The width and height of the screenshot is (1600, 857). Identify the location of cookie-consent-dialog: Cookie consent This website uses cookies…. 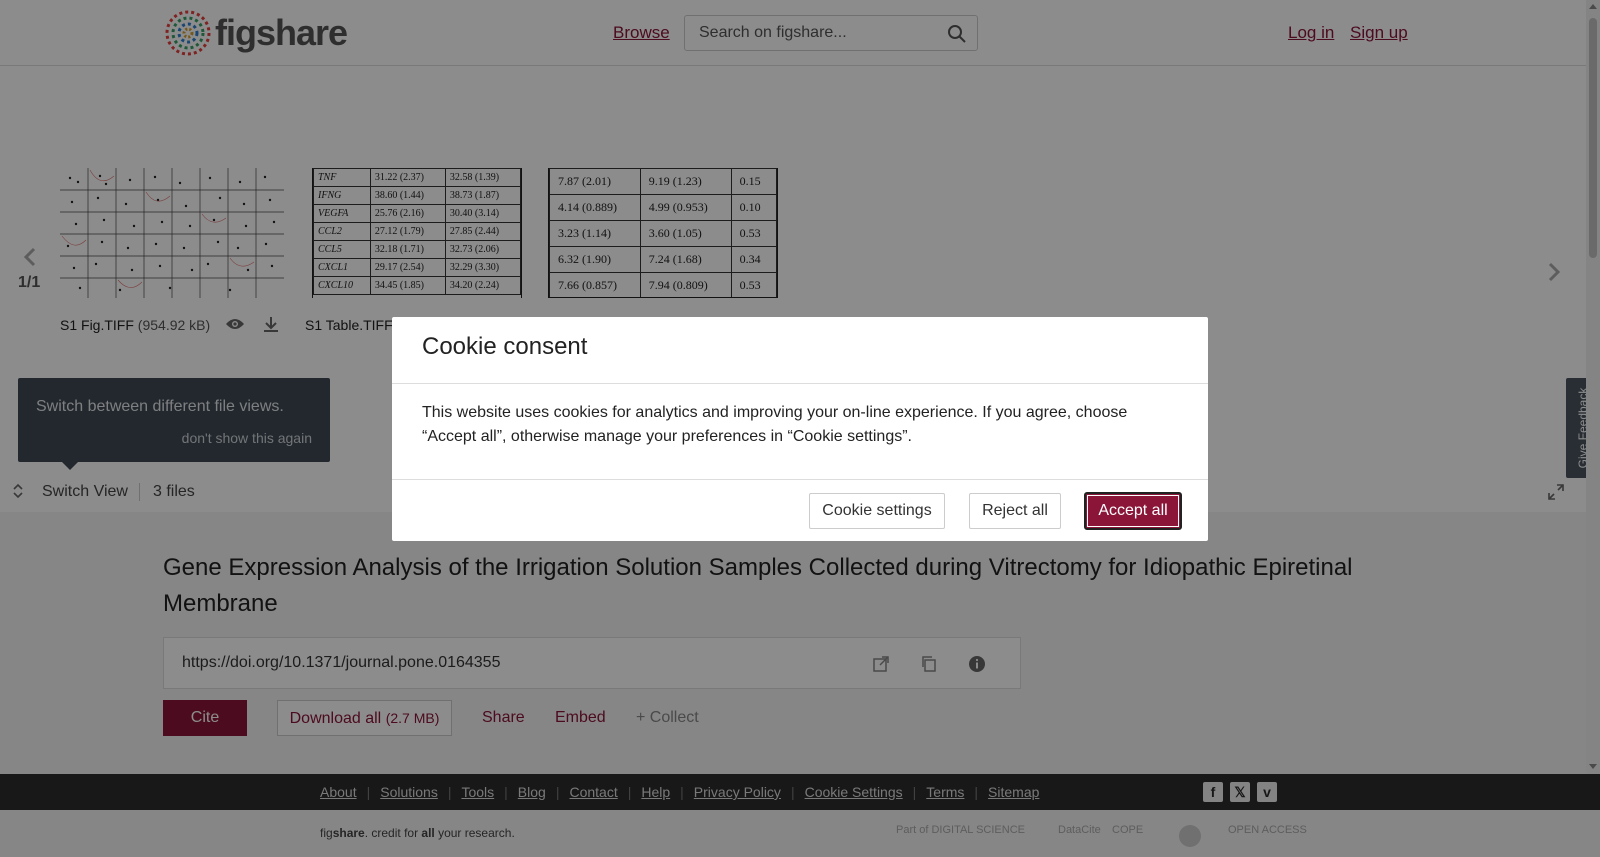
(800, 429).